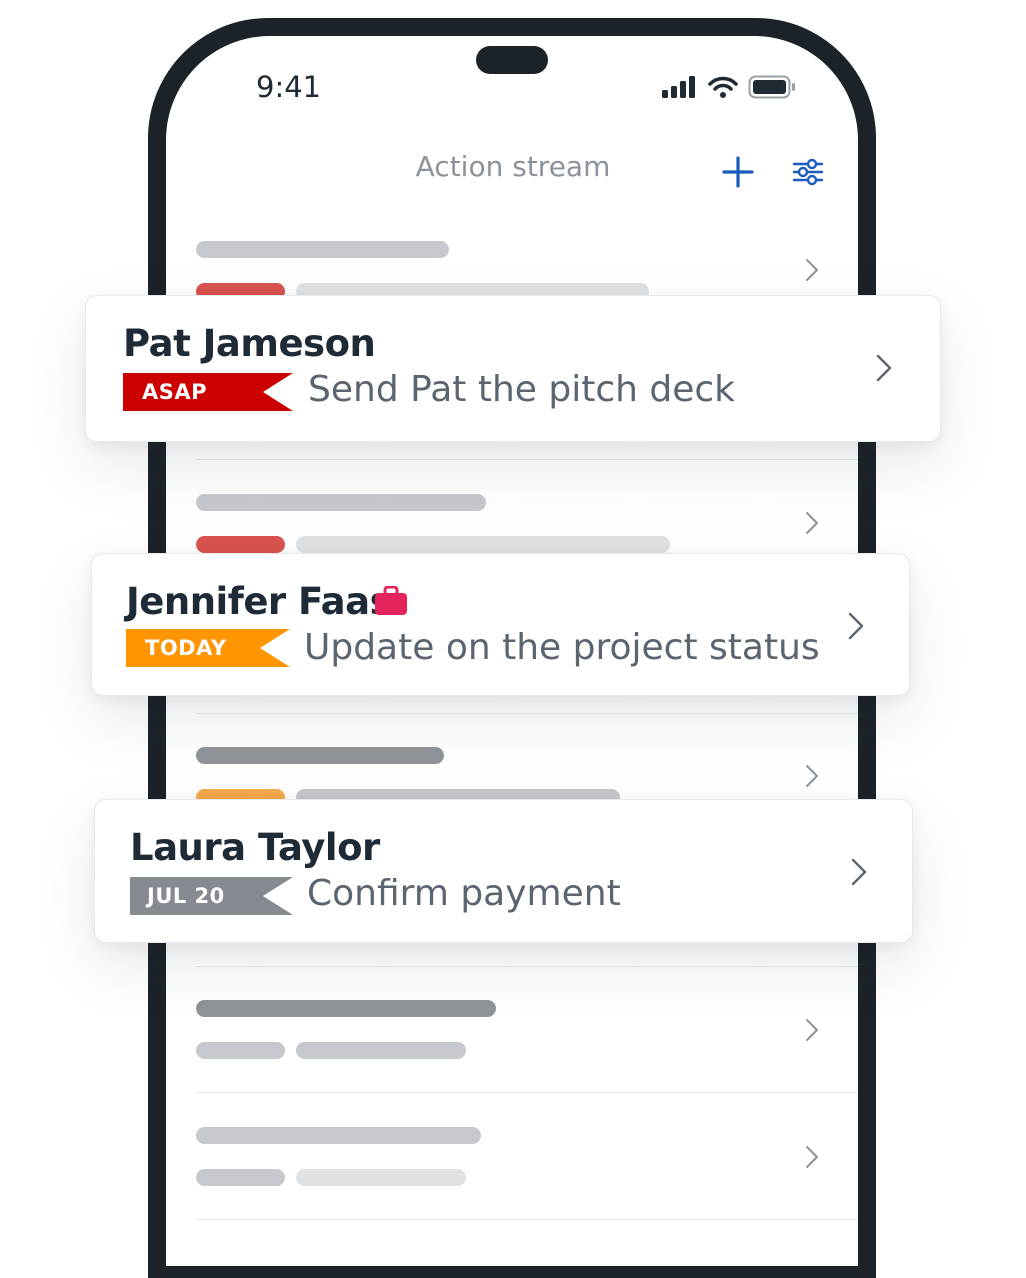 The height and width of the screenshot is (1278, 1026). I want to click on contact-name: Jennifer Faas, so click(259, 601).